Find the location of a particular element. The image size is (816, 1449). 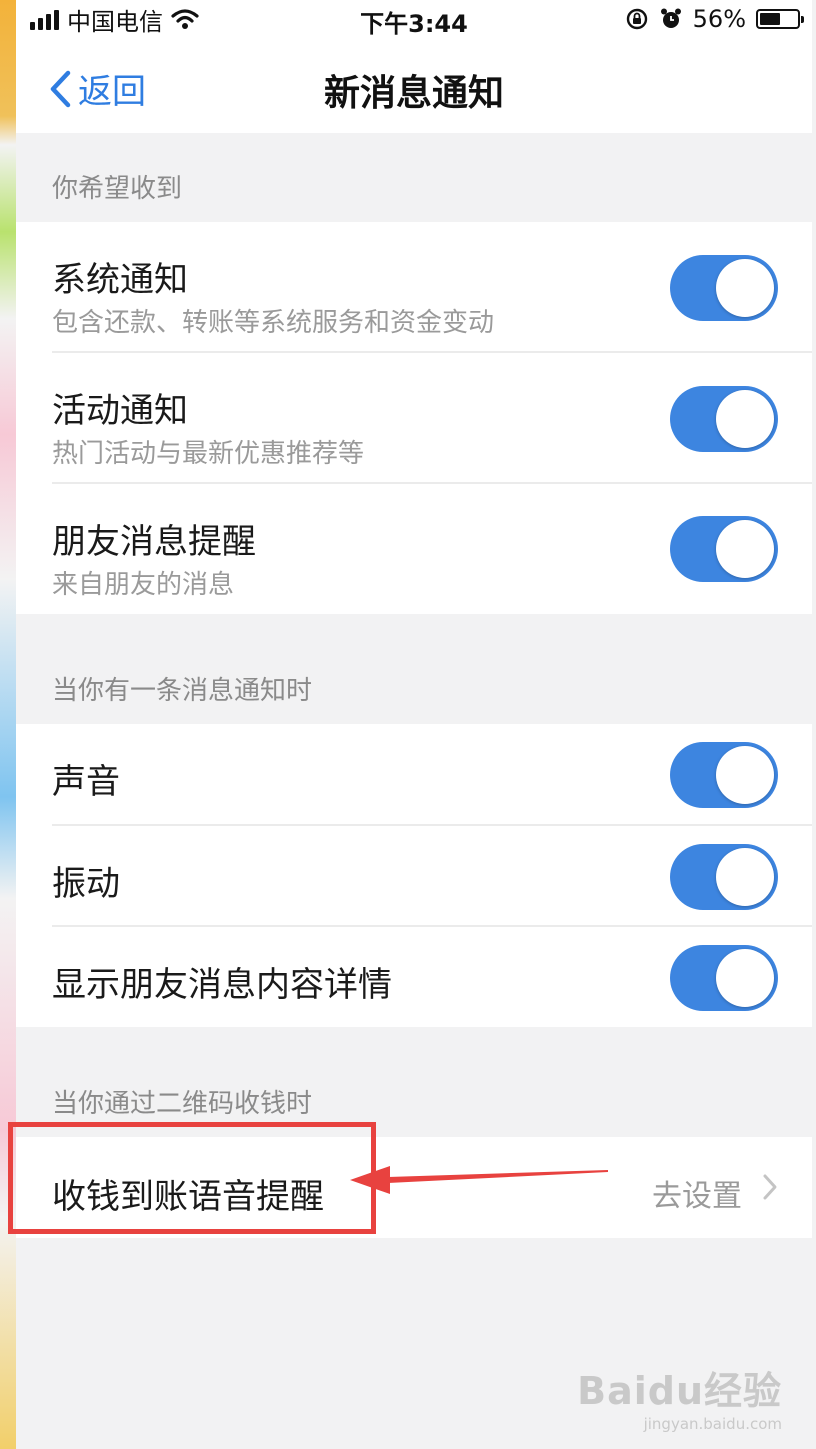

rotation-lock-icon is located at coordinates (636, 19).